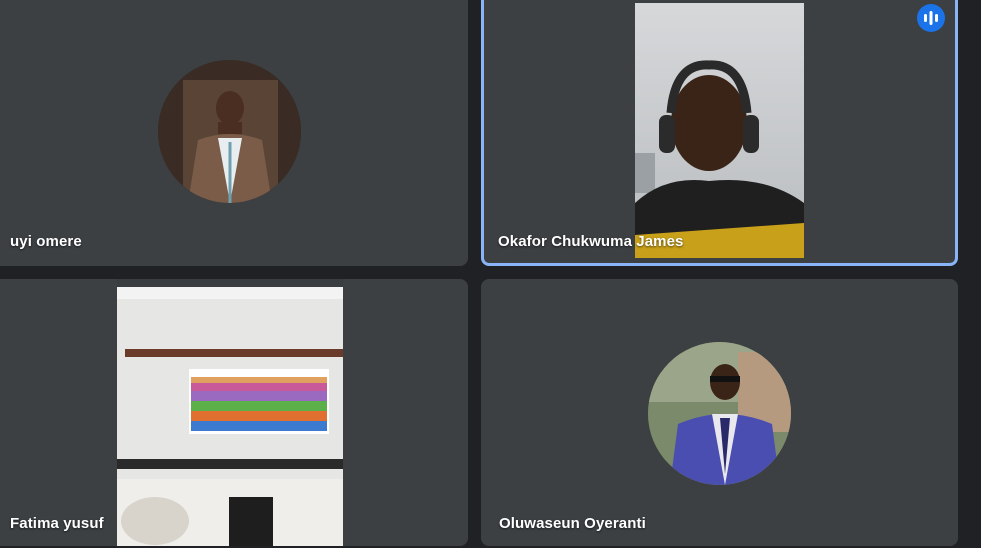  Describe the element at coordinates (591, 241) in the screenshot. I see `participant-name: Okafor Chukwuma James` at that location.